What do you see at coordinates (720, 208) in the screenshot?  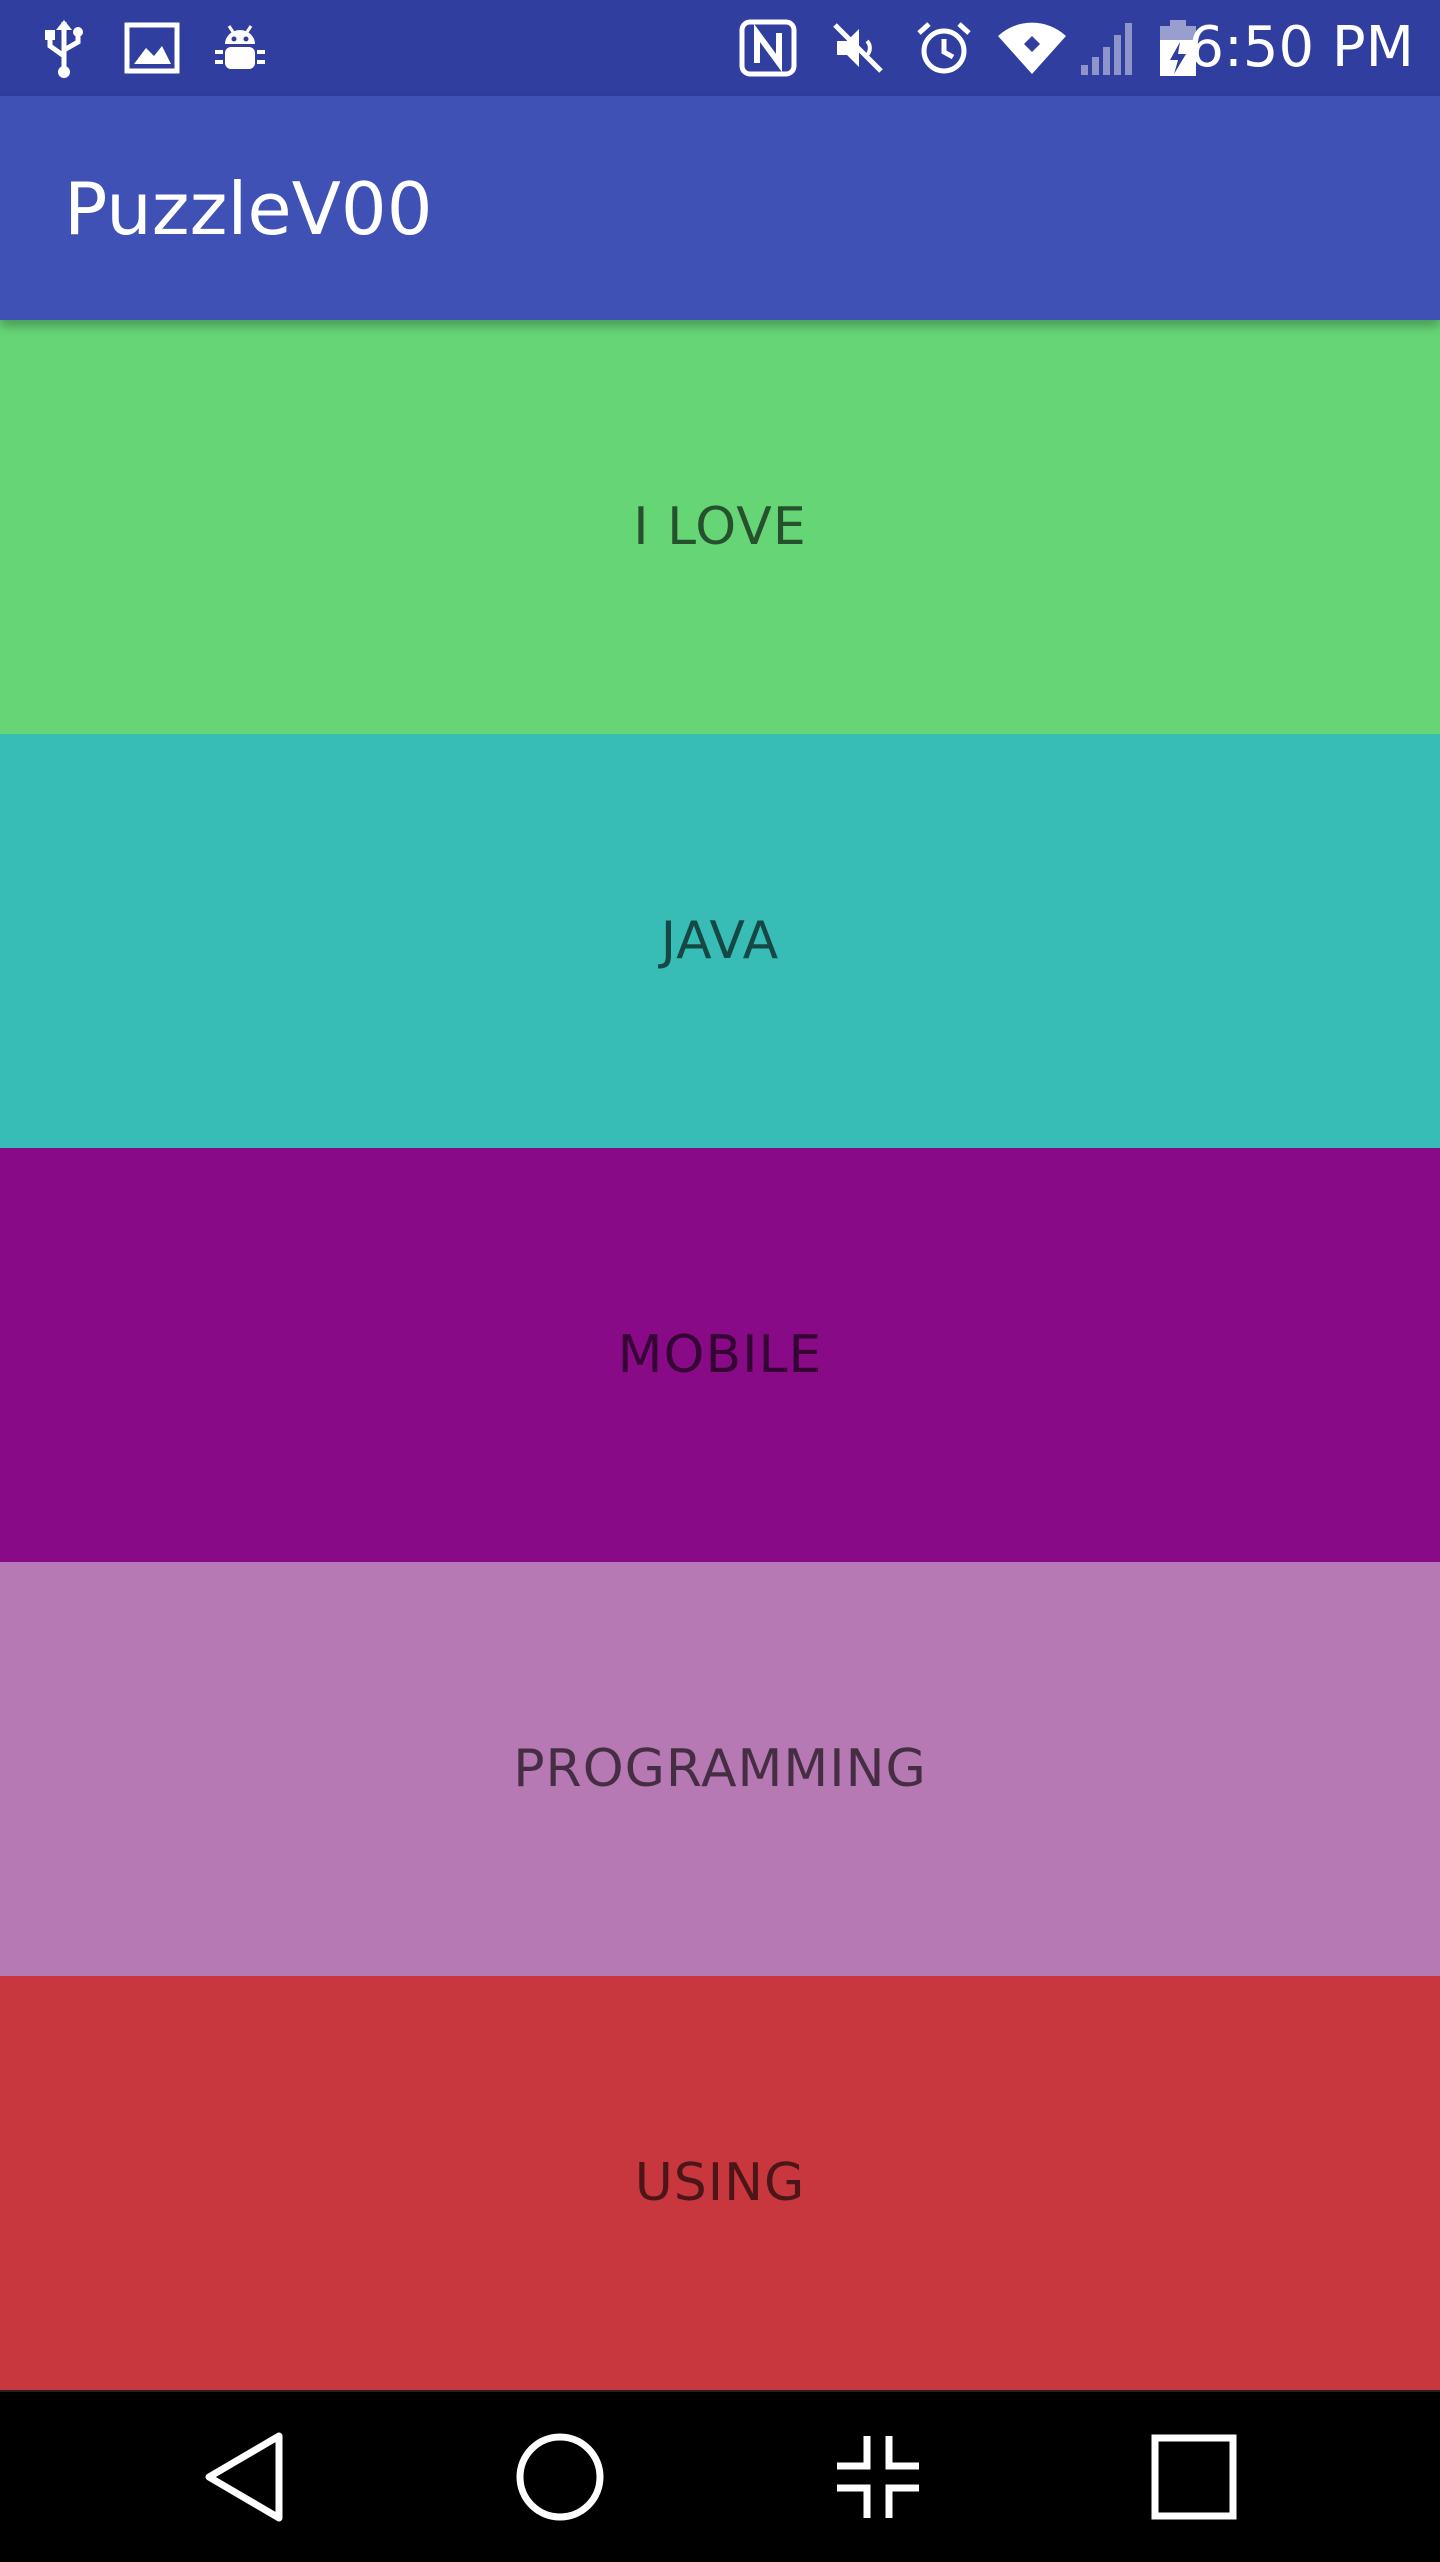 I see `app-bar: PuzzleV00` at bounding box center [720, 208].